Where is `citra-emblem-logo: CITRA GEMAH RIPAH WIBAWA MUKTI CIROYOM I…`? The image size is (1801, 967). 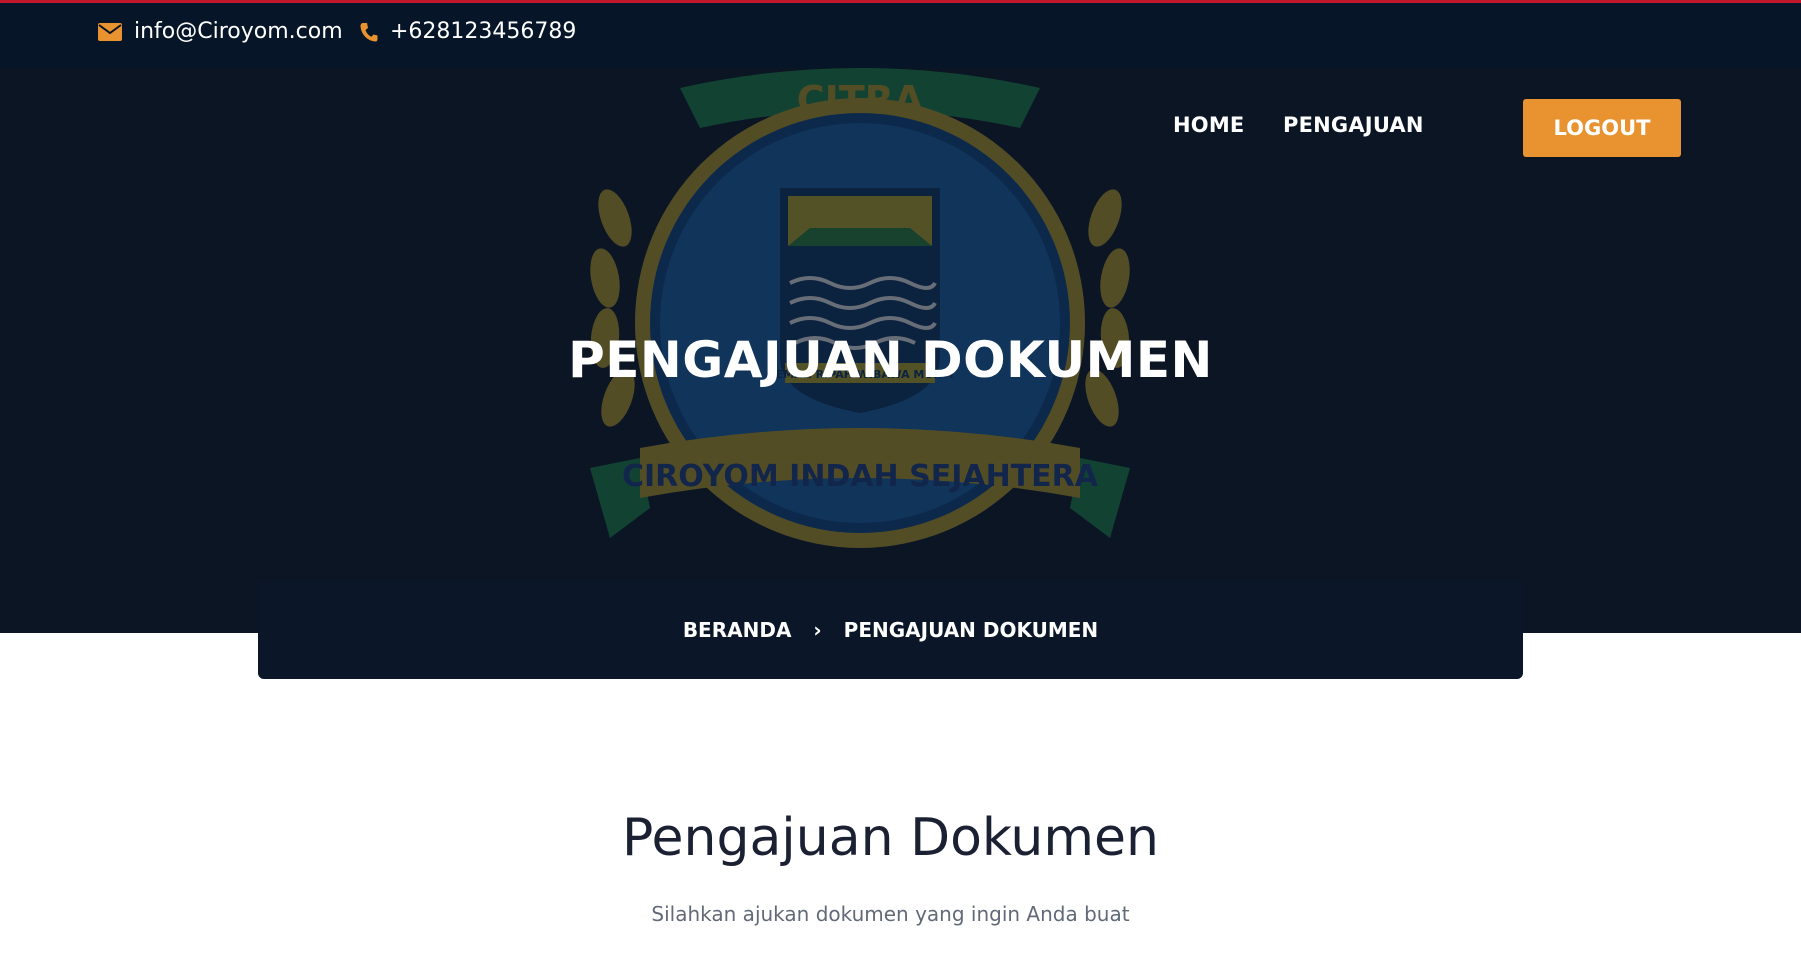 citra-emblem-logo: CITRA GEMAH RIPAH WIBAWA MUKTI CIROYOM I… is located at coordinates (860, 308).